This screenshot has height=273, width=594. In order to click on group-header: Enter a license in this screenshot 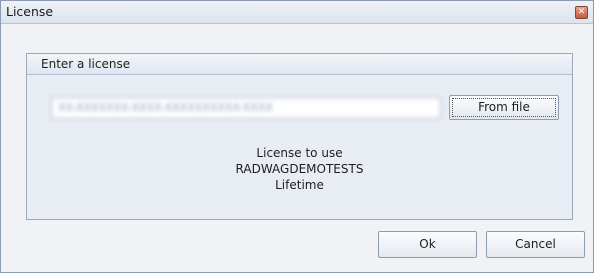, I will do `click(299, 64)`.